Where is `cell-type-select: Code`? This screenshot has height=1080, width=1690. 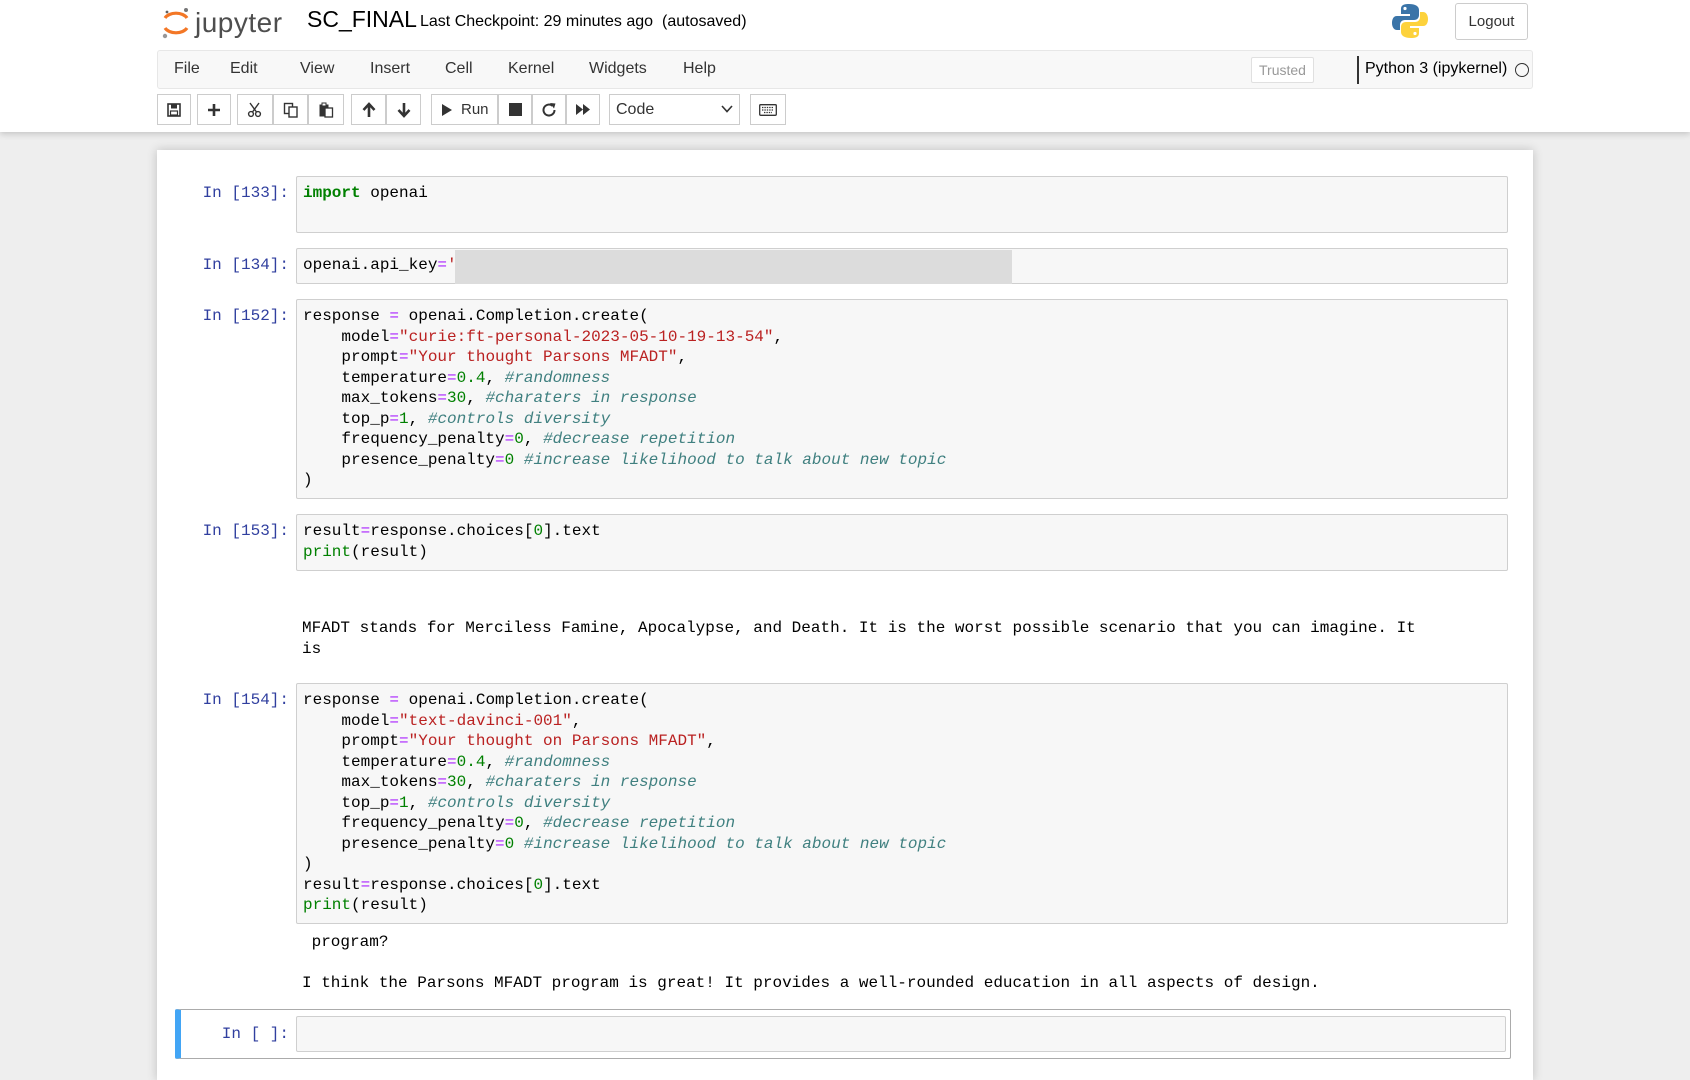
cell-type-select: Code is located at coordinates (674, 109).